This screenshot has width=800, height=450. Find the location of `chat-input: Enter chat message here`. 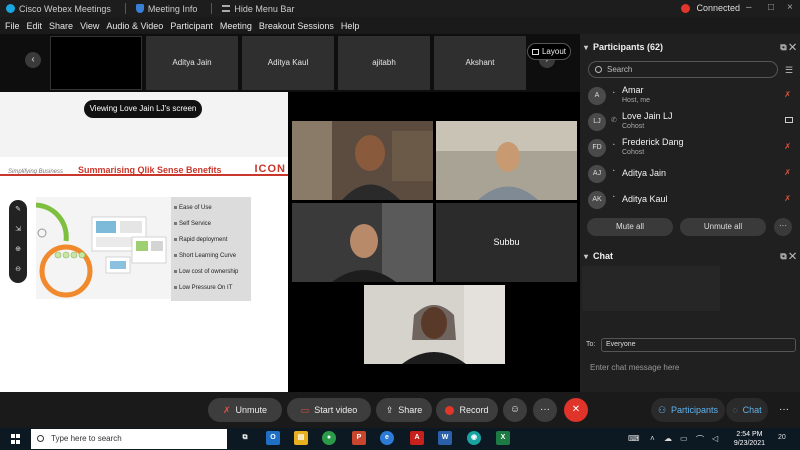

chat-input: Enter chat message here is located at coordinates (634, 367).